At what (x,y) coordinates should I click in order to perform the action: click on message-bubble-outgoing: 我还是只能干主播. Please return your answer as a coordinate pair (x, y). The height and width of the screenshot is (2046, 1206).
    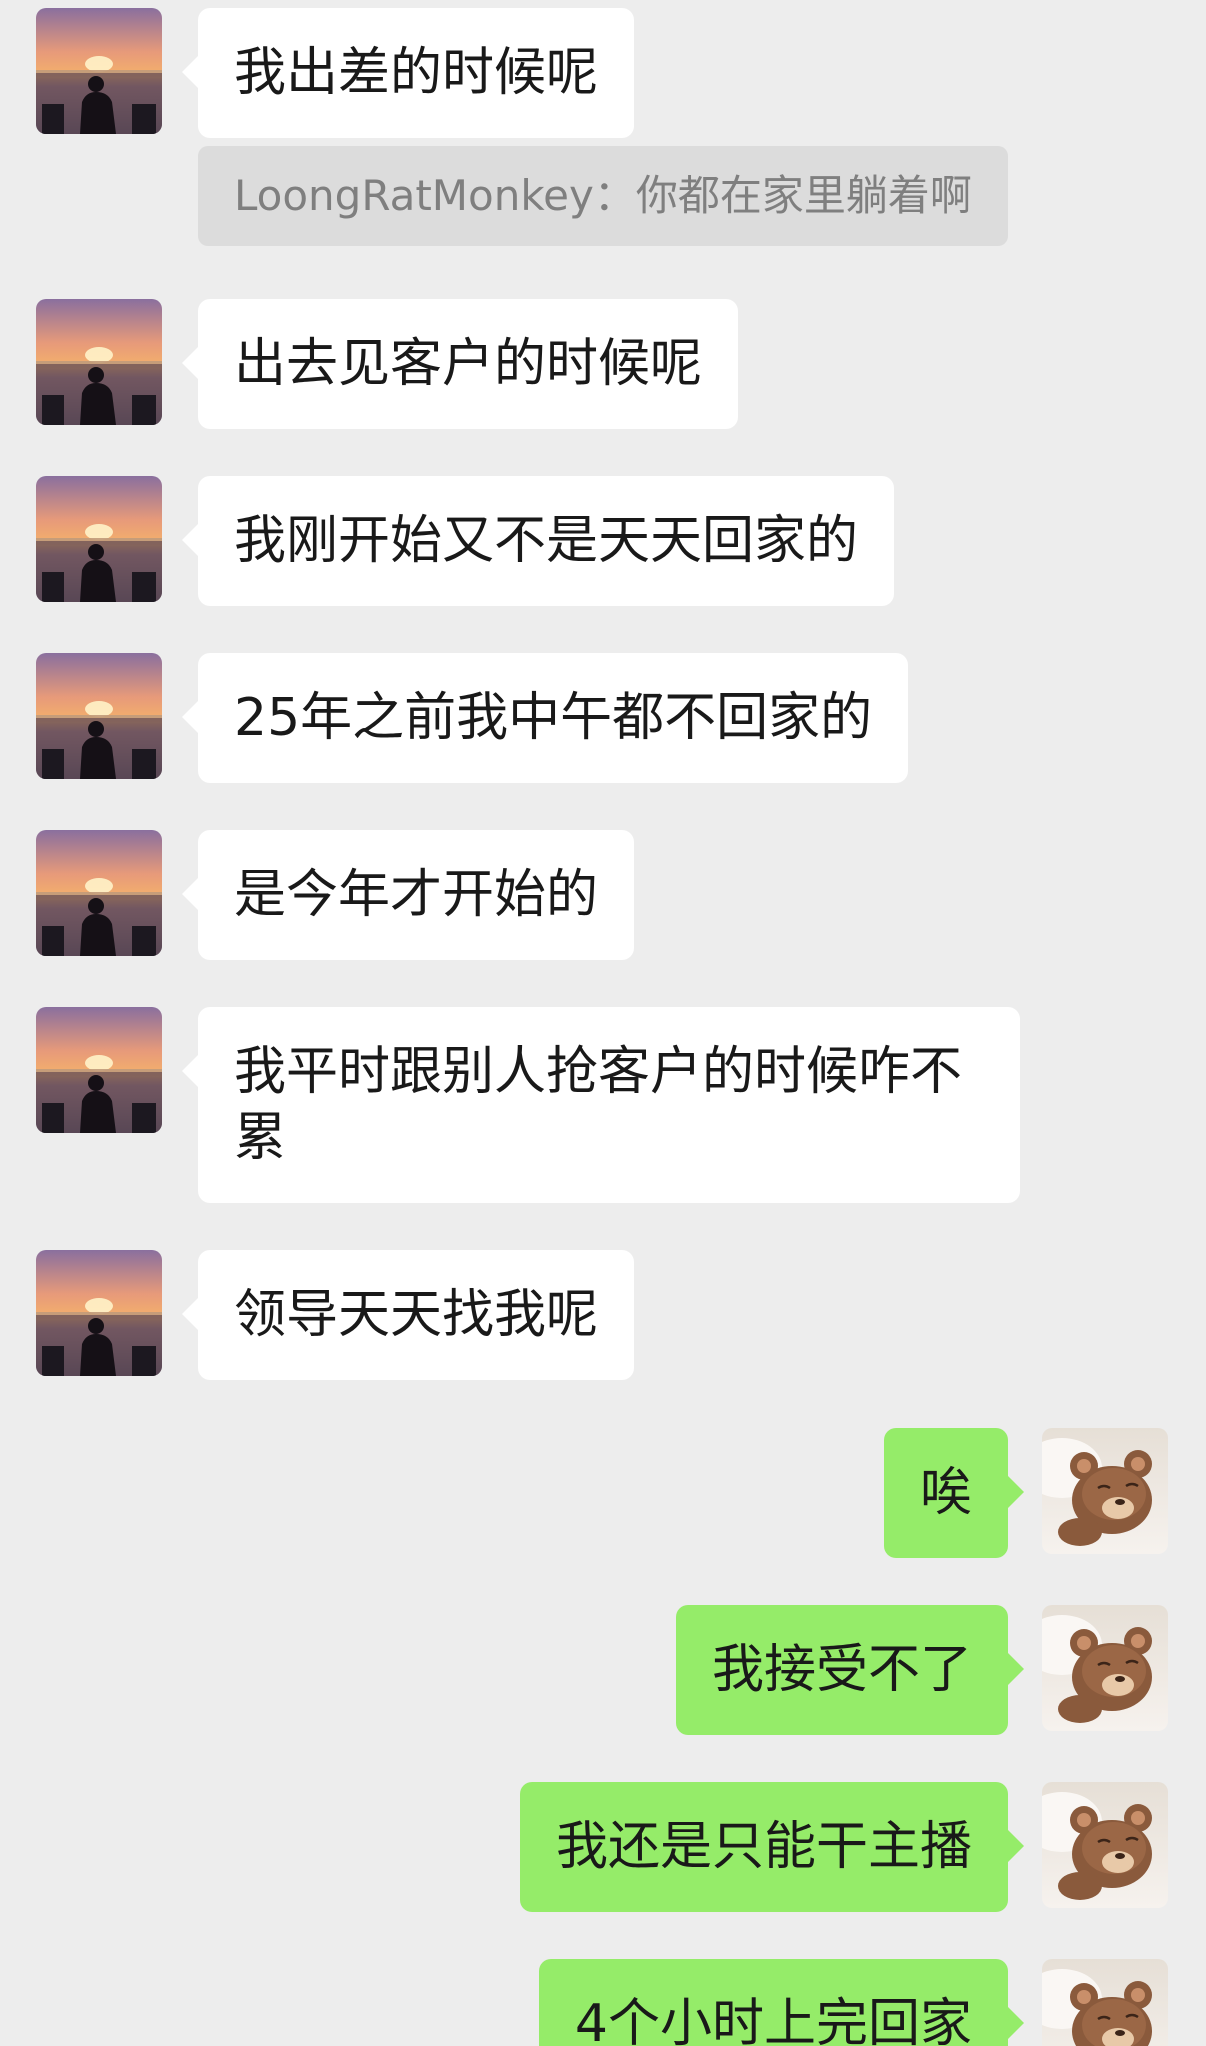
    Looking at the image, I should click on (772, 1847).